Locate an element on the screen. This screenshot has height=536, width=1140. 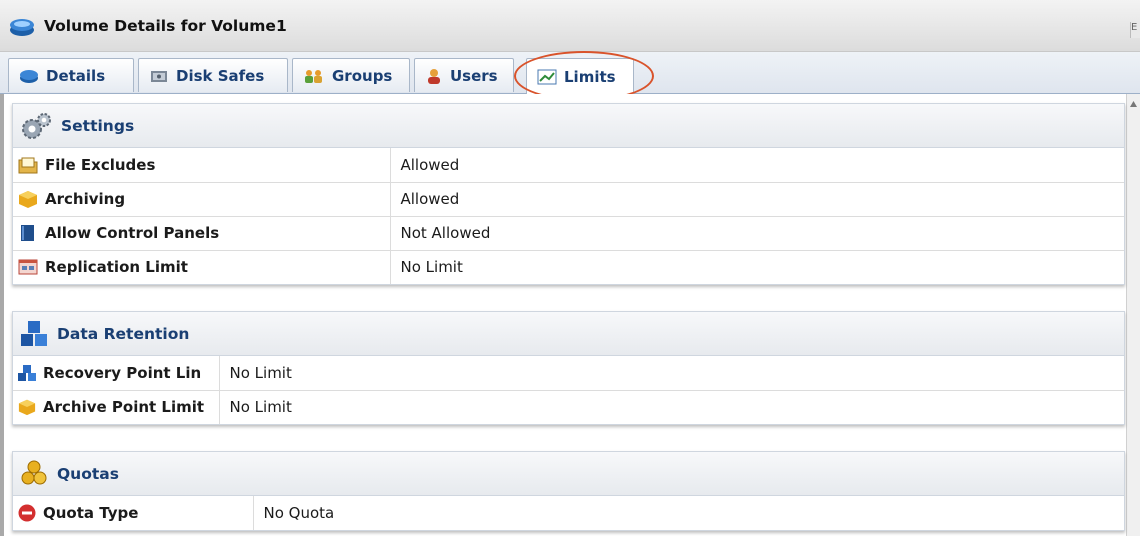
replication-icon is located at coordinates (28, 267).